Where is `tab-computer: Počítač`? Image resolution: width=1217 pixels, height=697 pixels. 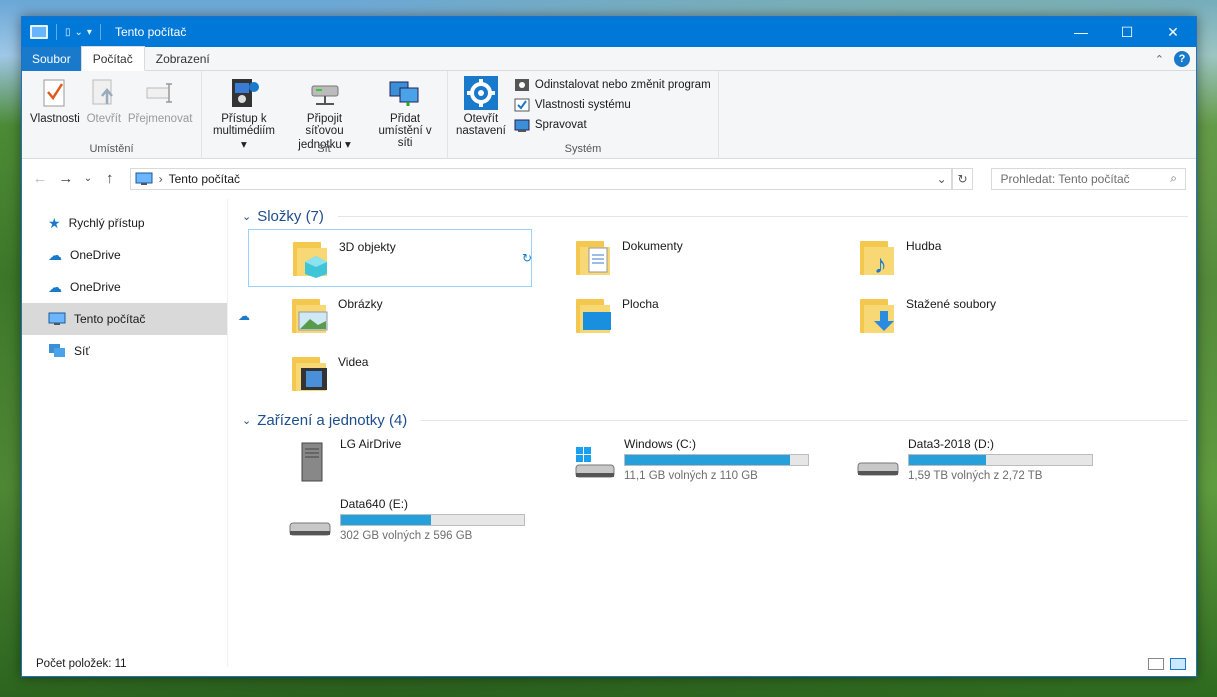
tab-computer: Počítač is located at coordinates (112, 58).